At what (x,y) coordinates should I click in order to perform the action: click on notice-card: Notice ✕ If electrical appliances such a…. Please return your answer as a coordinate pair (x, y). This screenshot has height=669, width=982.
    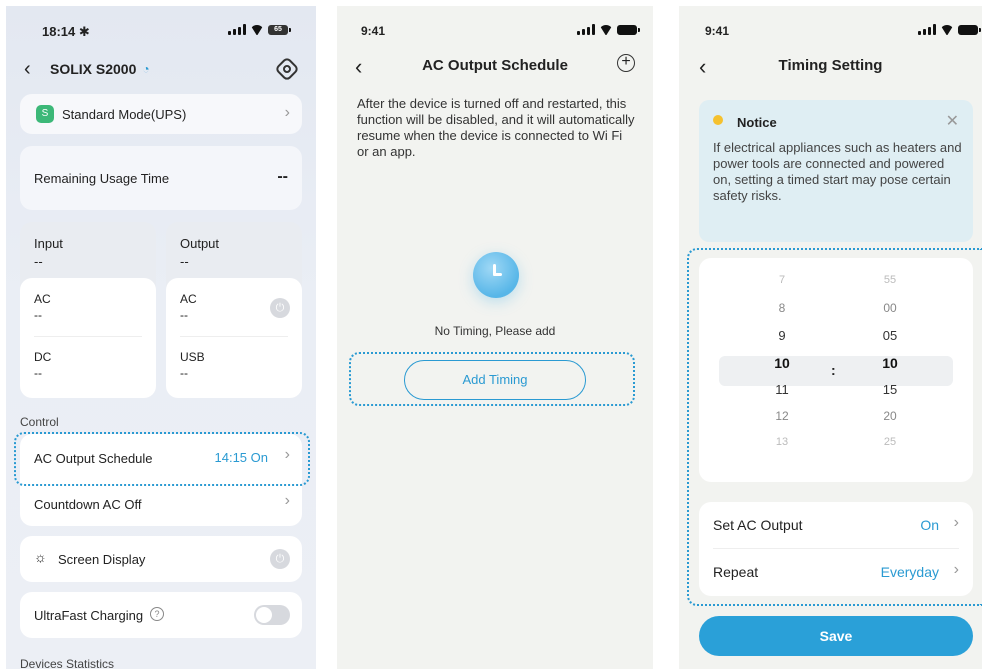
    Looking at the image, I should click on (836, 171).